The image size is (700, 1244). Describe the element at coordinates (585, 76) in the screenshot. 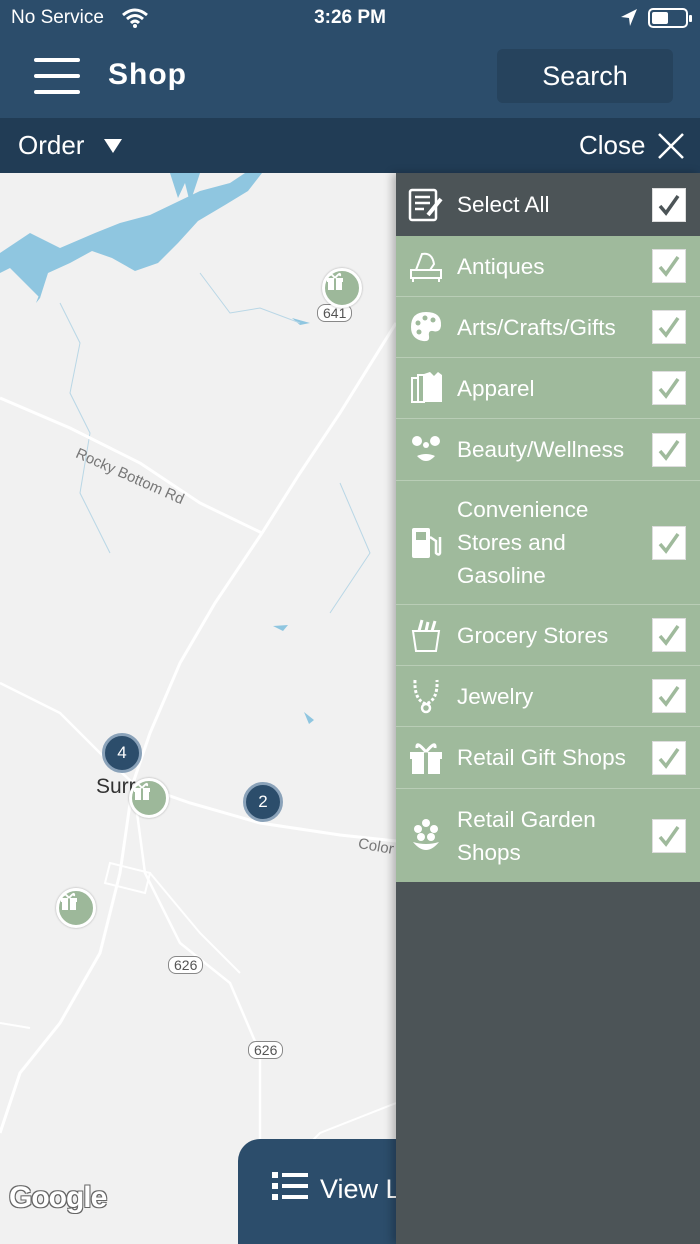

I see `search-button: Search` at that location.